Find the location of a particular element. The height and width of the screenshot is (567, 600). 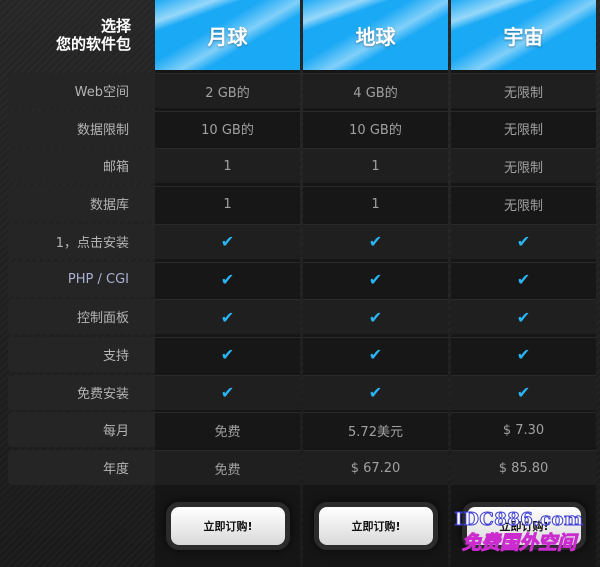

table-row: 免费安装 ✔ ✔ ✔ is located at coordinates (300, 392).